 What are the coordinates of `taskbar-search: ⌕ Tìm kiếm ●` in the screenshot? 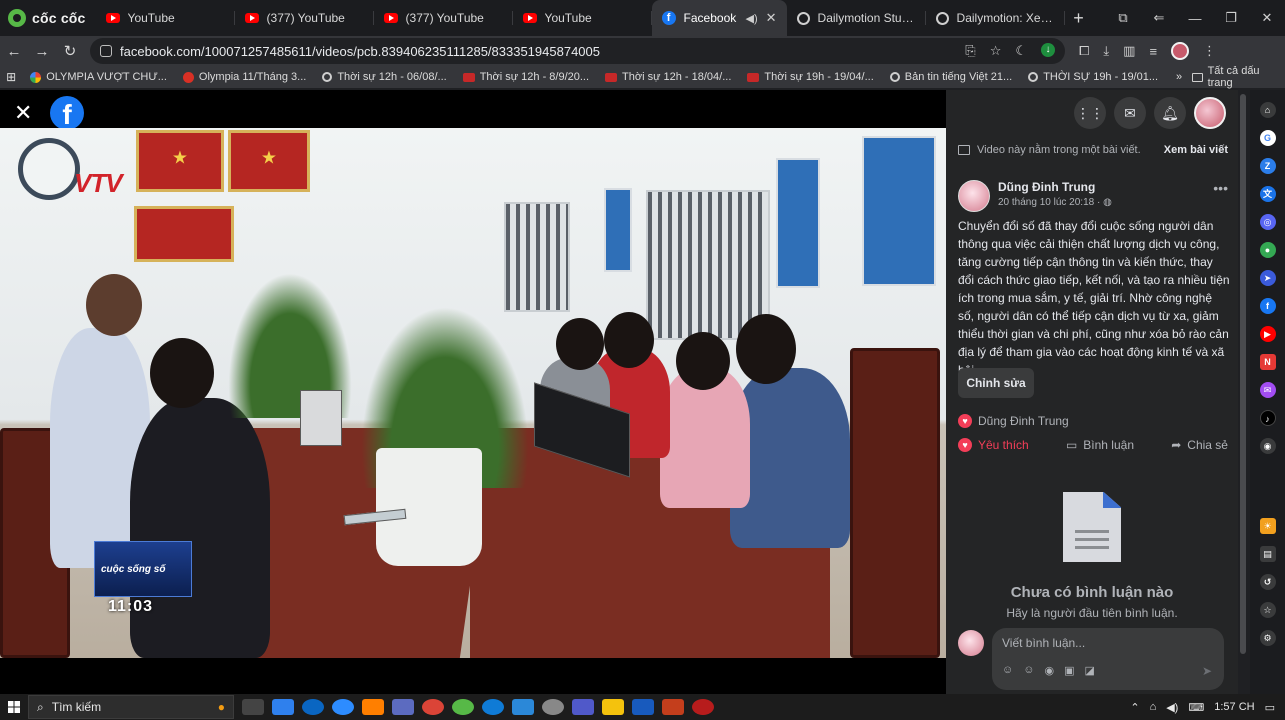 It's located at (131, 707).